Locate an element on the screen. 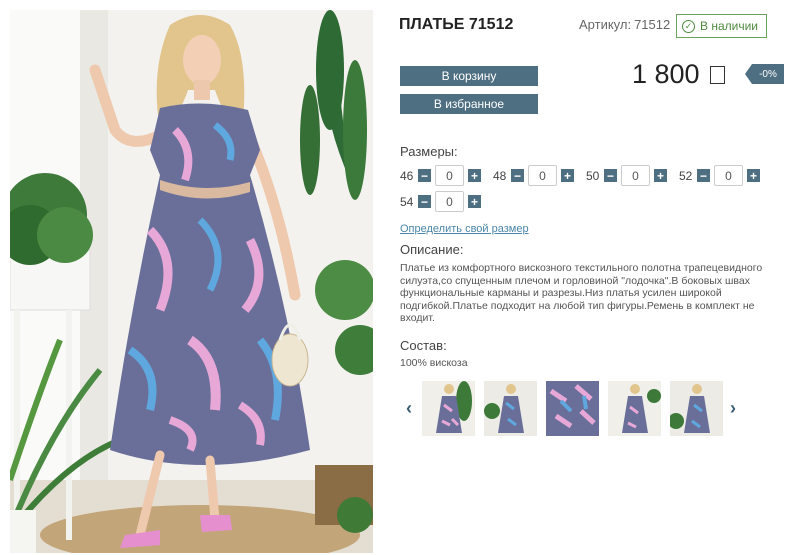  size-selector-46: 46 − 0 + is located at coordinates (440, 175).